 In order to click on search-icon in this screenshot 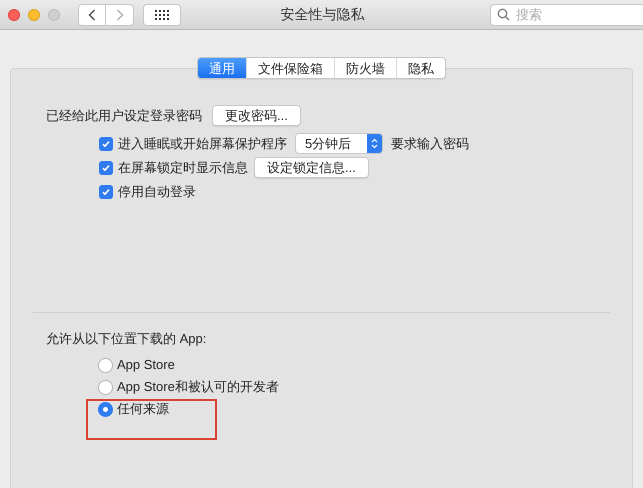, I will do `click(503, 14)`.